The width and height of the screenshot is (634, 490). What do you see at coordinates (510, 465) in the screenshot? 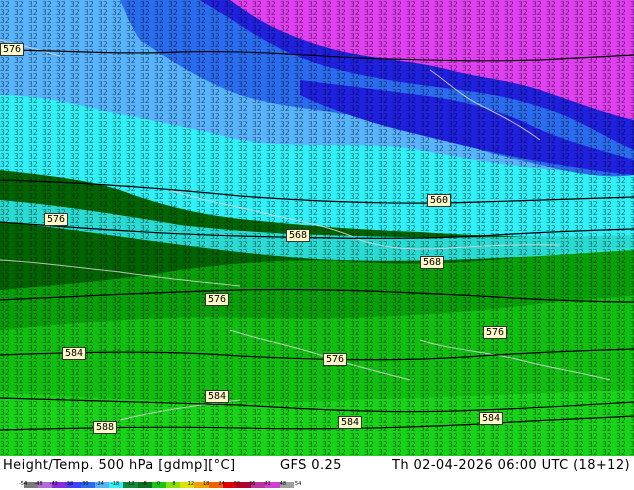
I see `valid-time: Th 02-04-2026 06:00 UTC (18+12)` at bounding box center [510, 465].